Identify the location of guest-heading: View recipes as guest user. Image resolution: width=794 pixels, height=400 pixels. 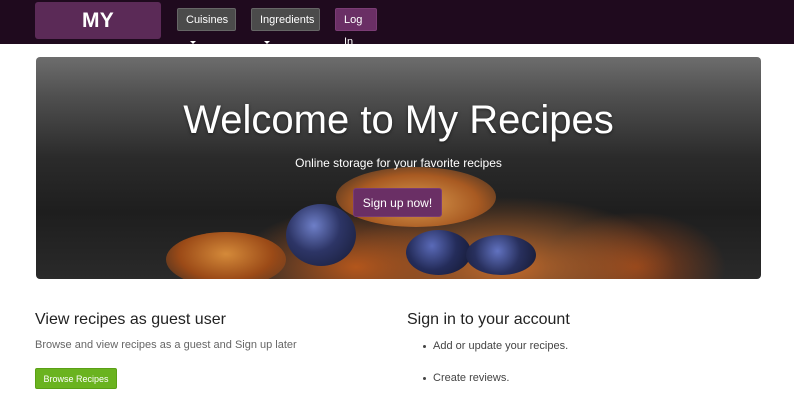
(130, 319).